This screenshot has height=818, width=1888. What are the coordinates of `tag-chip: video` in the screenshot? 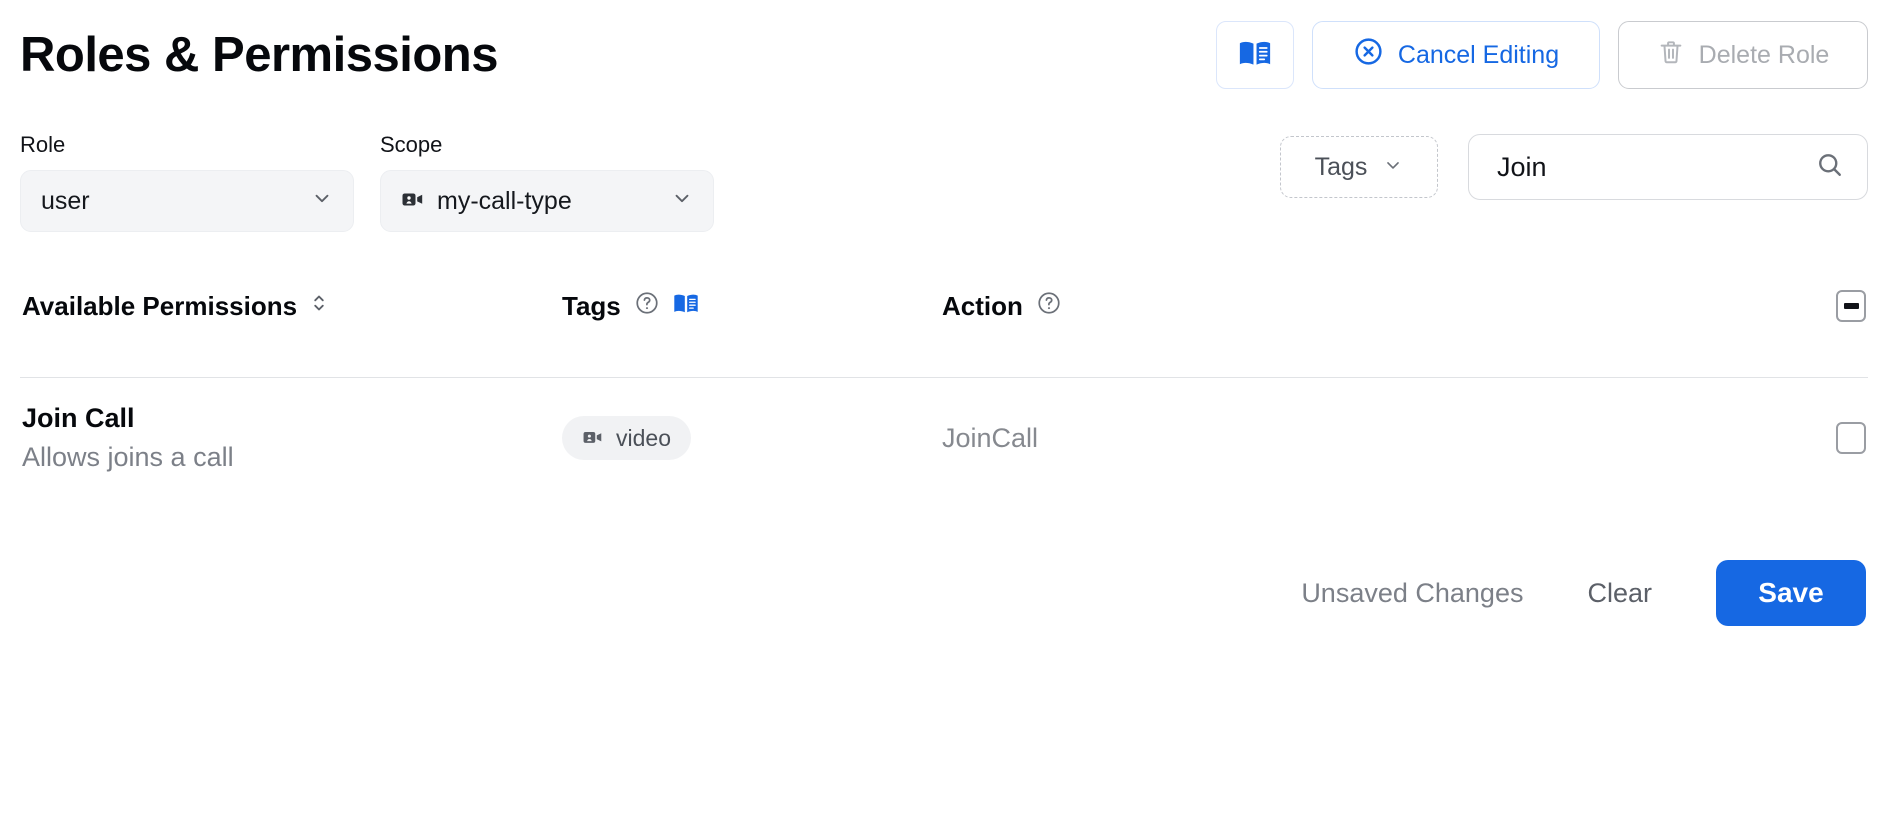 It's located at (626, 438).